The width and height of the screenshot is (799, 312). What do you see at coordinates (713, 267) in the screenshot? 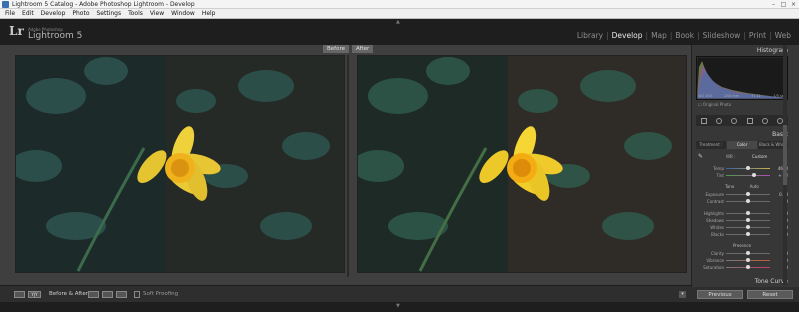
I see `saturation-label: Saturation` at bounding box center [713, 267].